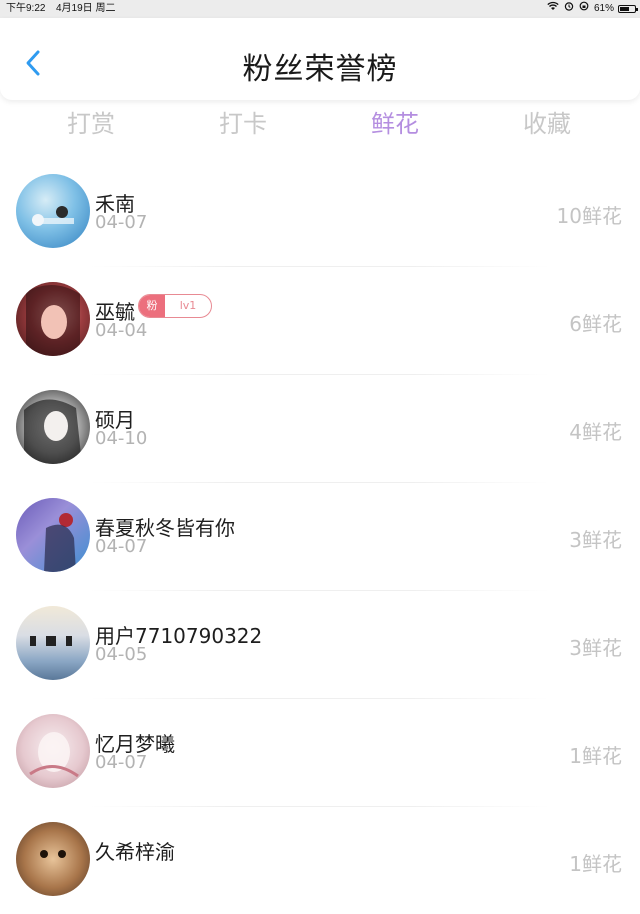 The width and height of the screenshot is (640, 914). Describe the element at coordinates (595, 324) in the screenshot. I see `flower-count: 6鲜花` at that location.